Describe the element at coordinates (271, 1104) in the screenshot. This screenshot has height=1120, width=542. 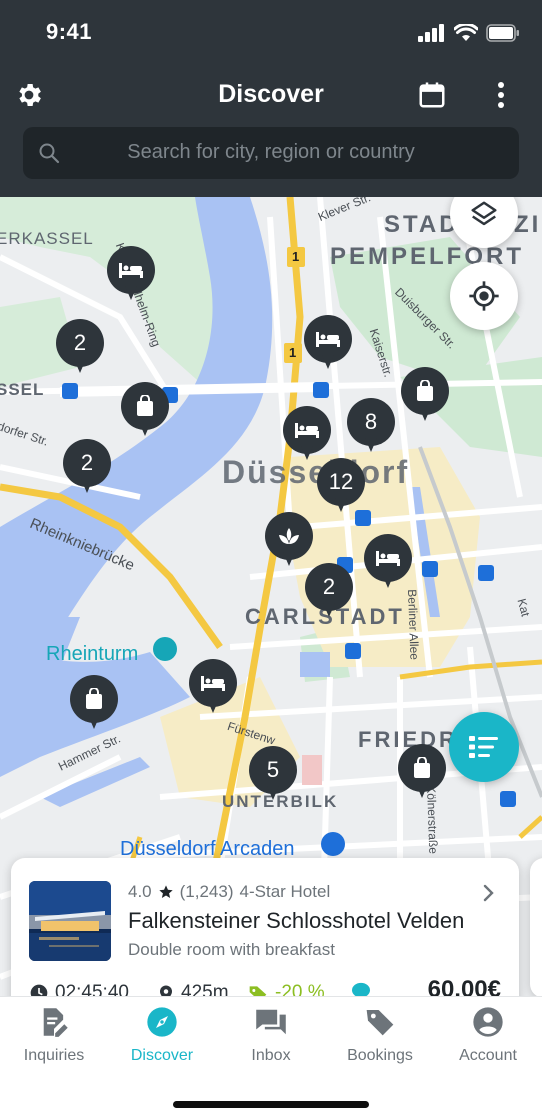
I see `home-indicator` at that location.